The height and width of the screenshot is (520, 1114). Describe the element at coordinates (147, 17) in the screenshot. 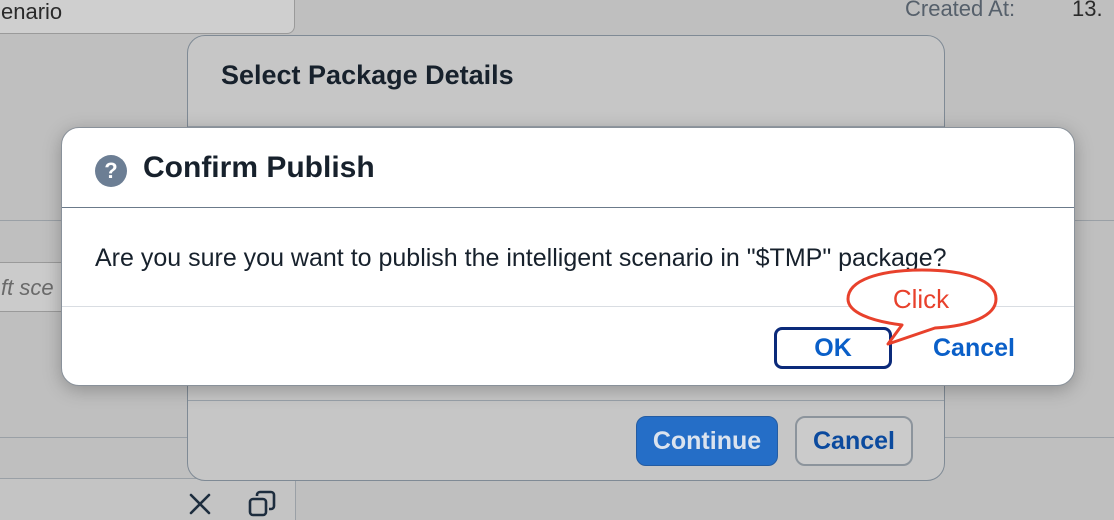

I see `scenario-name-field: enario` at that location.